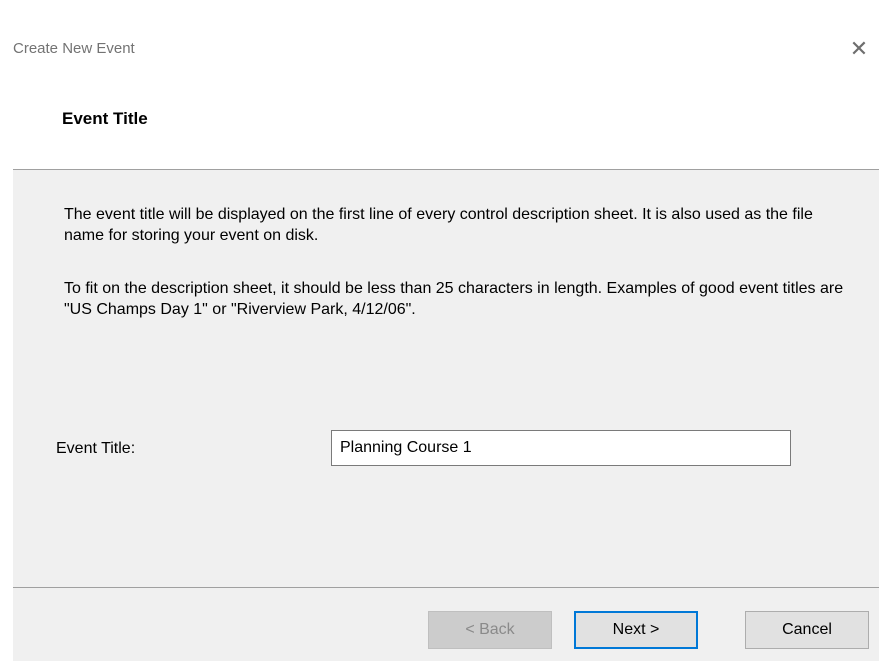 This screenshot has height=661, width=879. Describe the element at coordinates (105, 118) in the screenshot. I see `page-title: Event Title` at that location.